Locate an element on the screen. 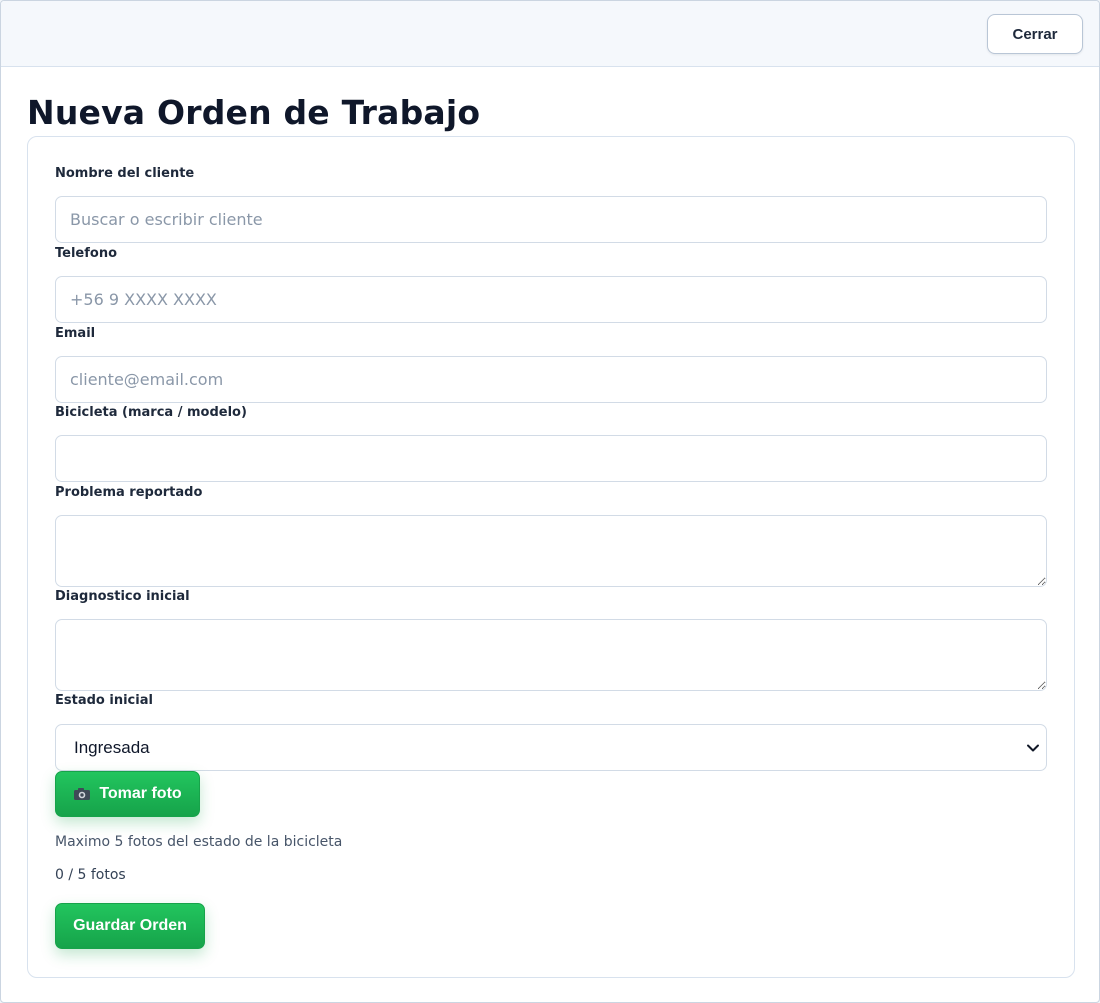 This screenshot has width=1100, height=1003. close-button: Cerrar is located at coordinates (1035, 34).